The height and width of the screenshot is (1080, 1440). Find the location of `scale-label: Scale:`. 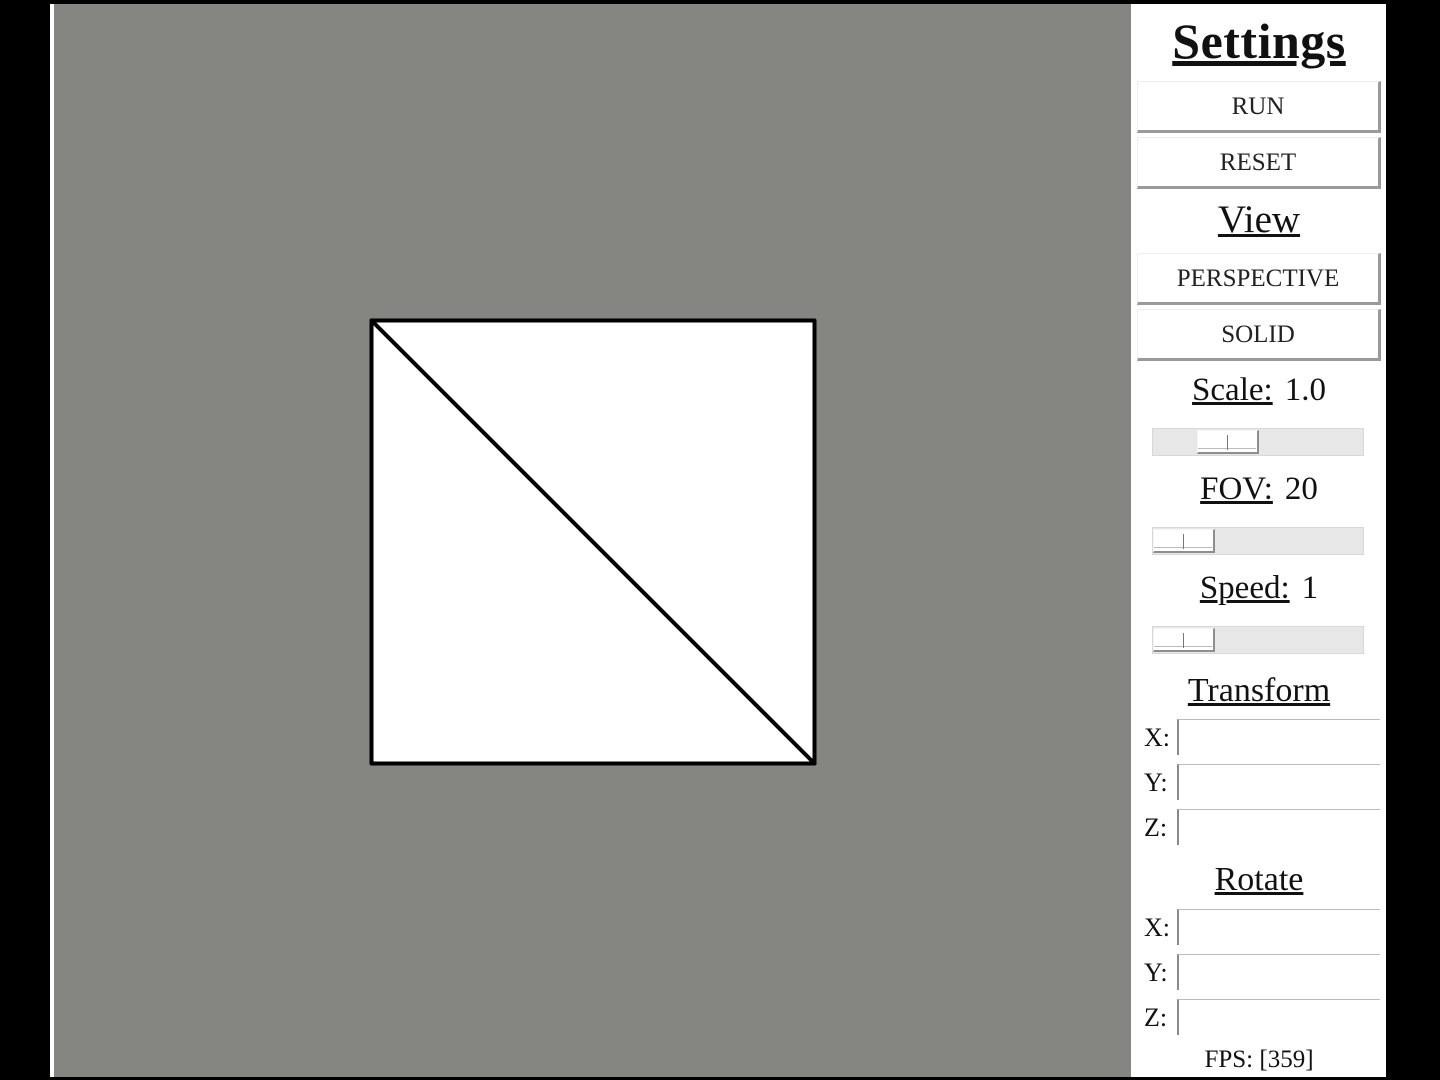

scale-label: Scale: is located at coordinates (1232, 390).